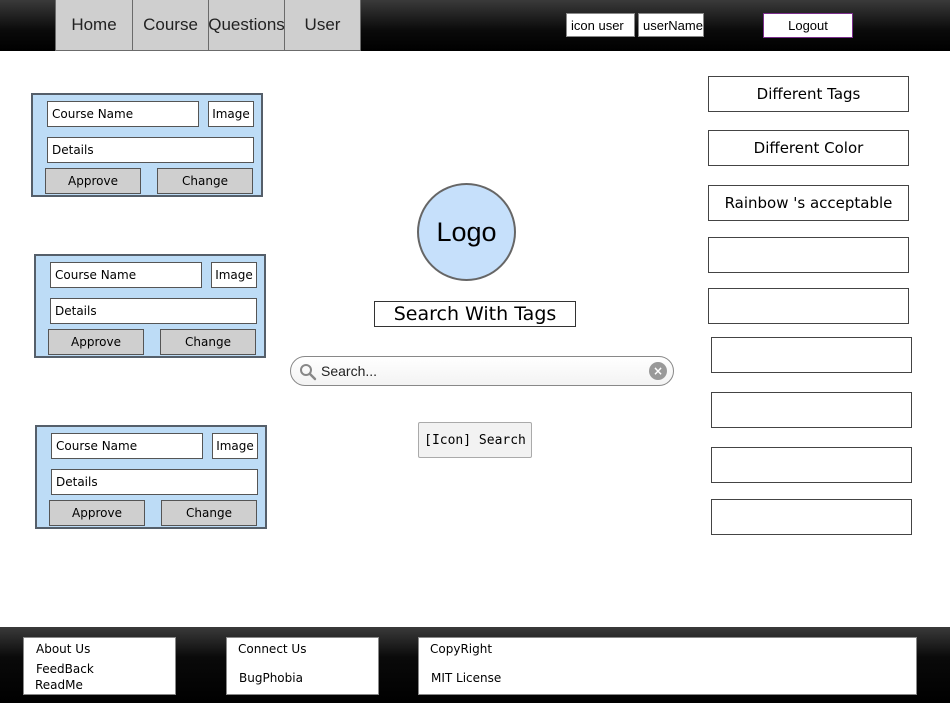 This screenshot has height=703, width=950. Describe the element at coordinates (808, 203) in the screenshot. I see `tag-item: Rainbow 's acceptable` at that location.